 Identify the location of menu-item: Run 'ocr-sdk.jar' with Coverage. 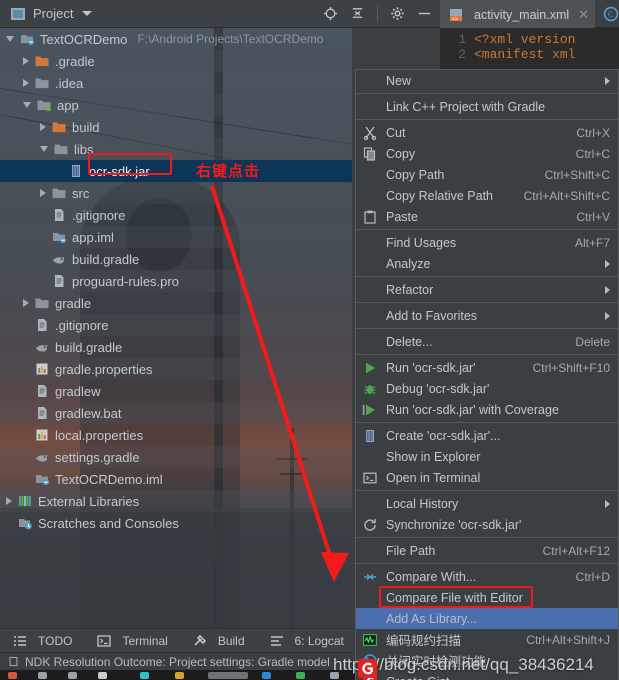
(487, 409).